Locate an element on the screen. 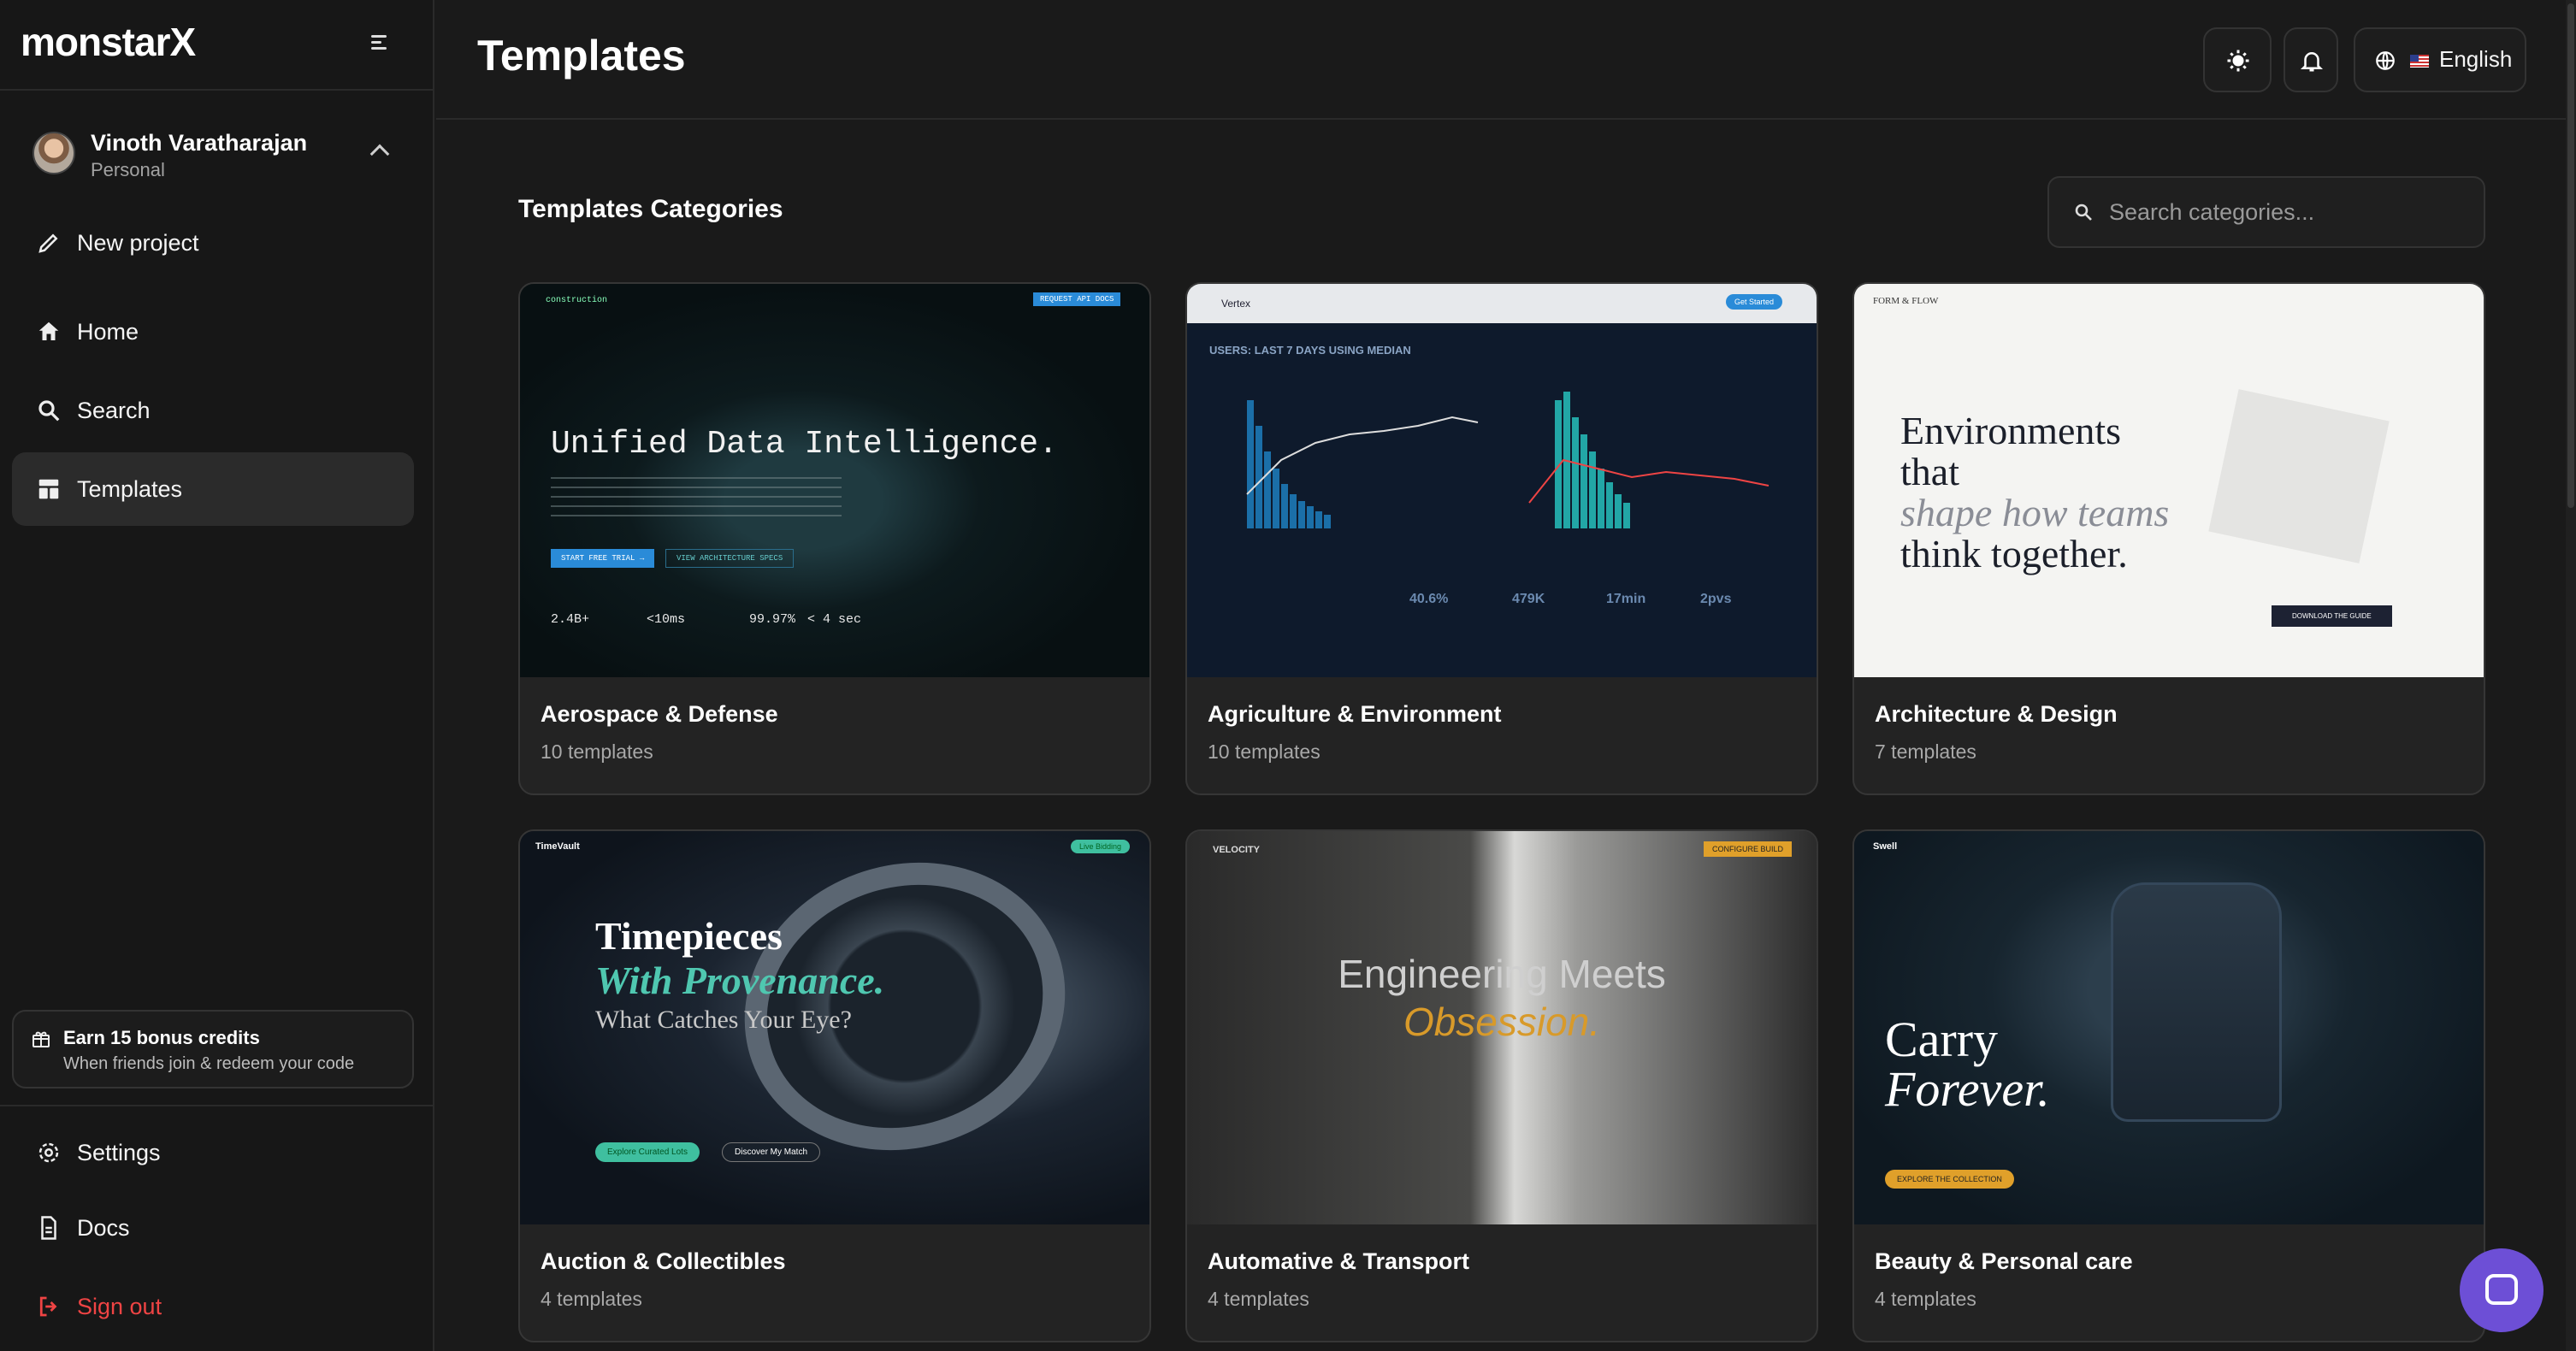 Image resolution: width=2576 pixels, height=1351 pixels. nav-label: Docs is located at coordinates (103, 1227).